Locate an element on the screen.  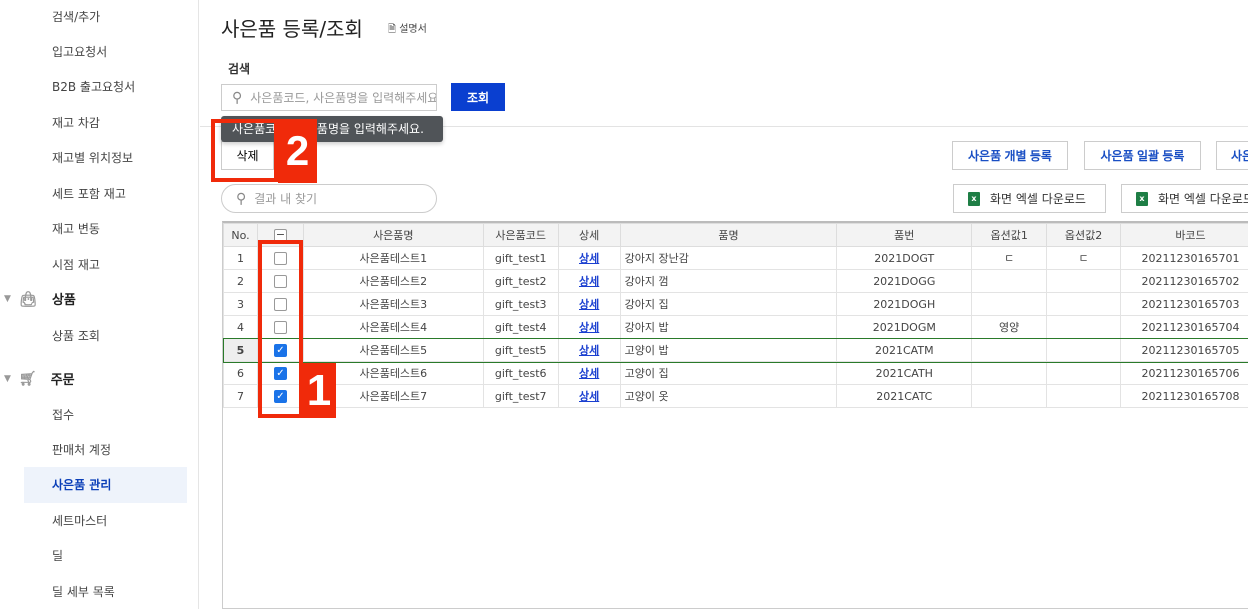
sidebar-item: 판매처 계정 is located at coordinates (81, 449).